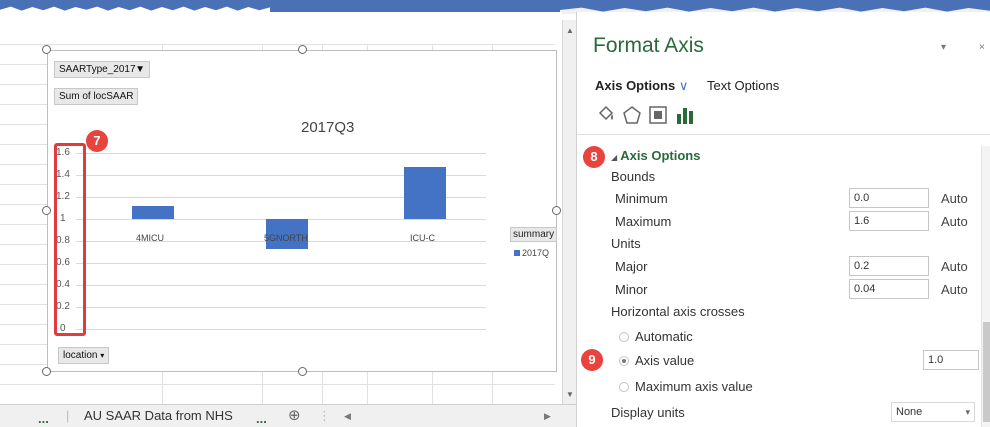 This screenshot has width=990, height=427. What do you see at coordinates (614, 157) in the screenshot?
I see `collapse-icon: ◢` at bounding box center [614, 157].